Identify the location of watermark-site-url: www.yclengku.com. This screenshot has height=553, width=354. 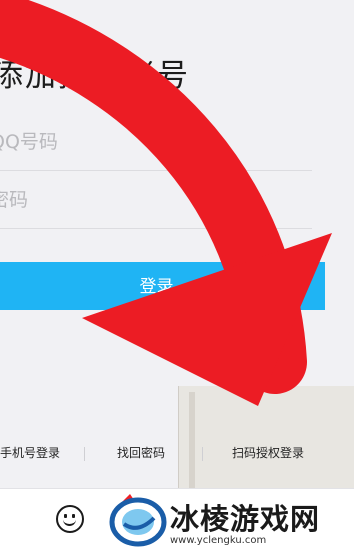
(218, 540).